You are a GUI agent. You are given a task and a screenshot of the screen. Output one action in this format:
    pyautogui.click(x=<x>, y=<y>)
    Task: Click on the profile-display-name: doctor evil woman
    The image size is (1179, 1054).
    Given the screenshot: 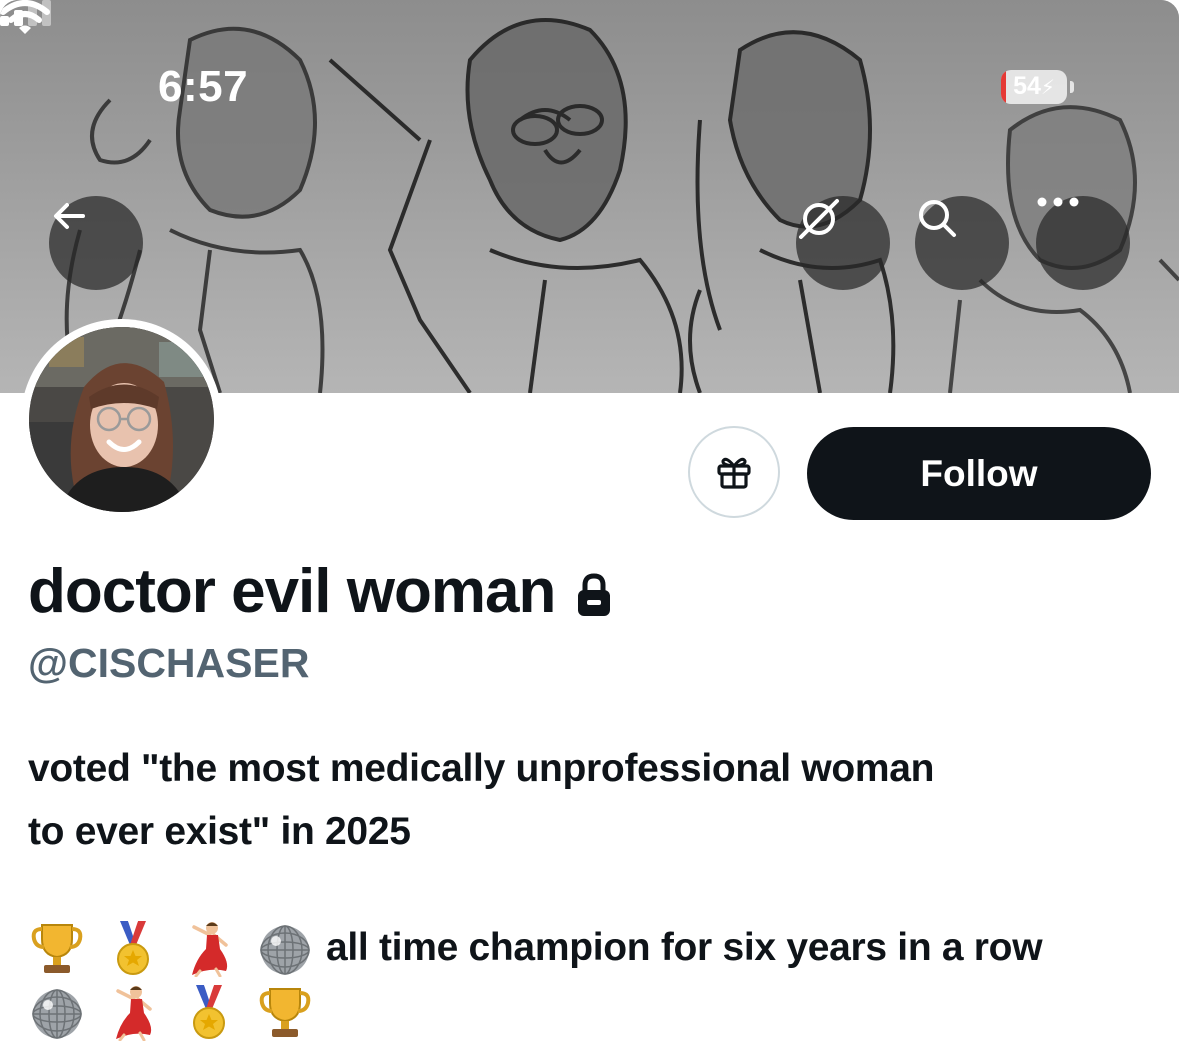 What is the action you would take?
    pyautogui.click(x=320, y=591)
    